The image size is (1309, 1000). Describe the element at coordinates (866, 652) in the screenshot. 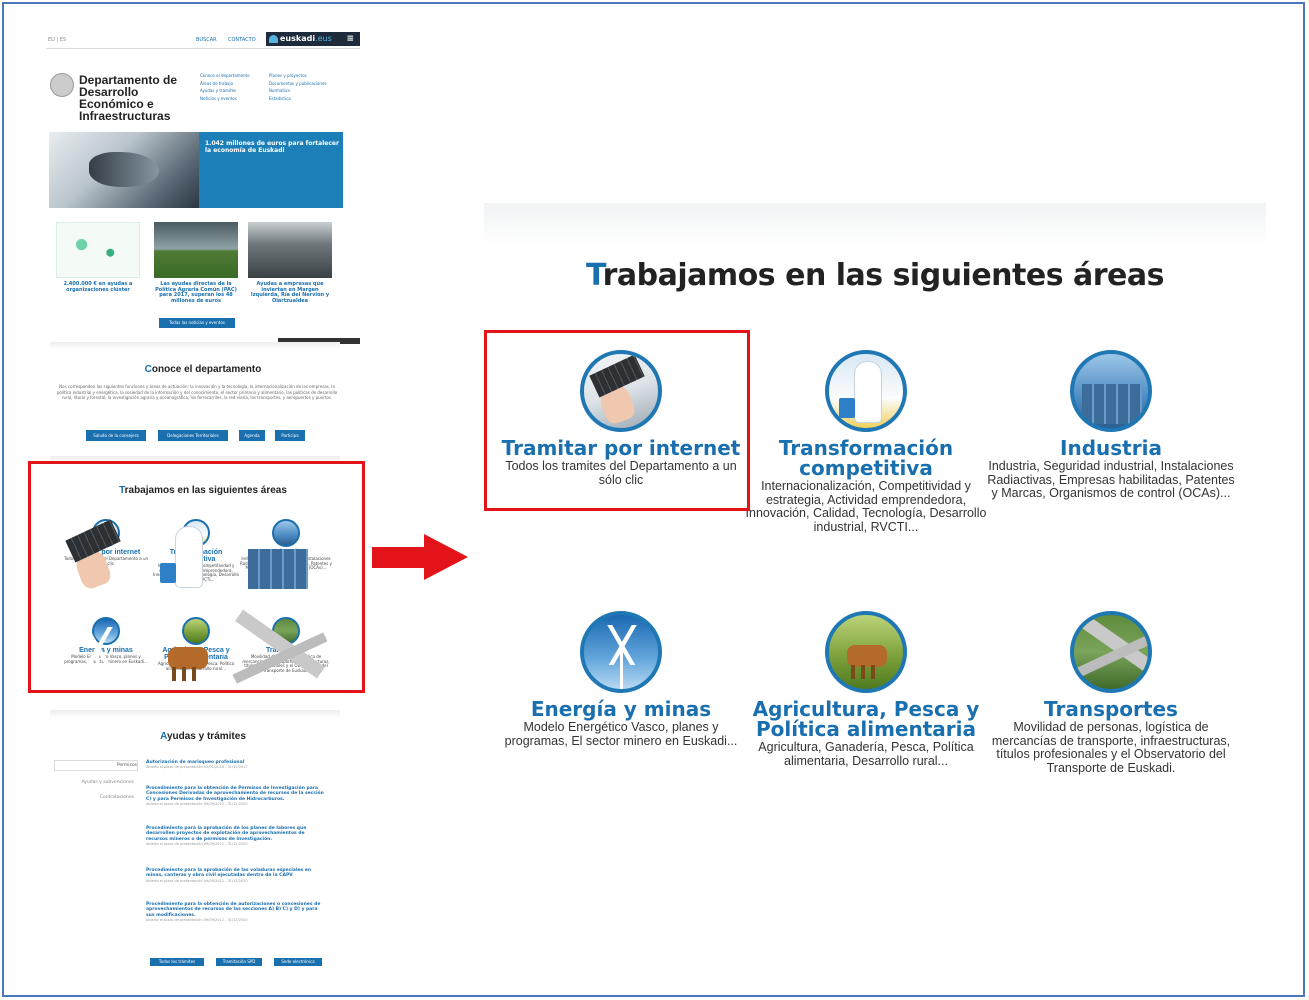

I see `cow-icon` at that location.